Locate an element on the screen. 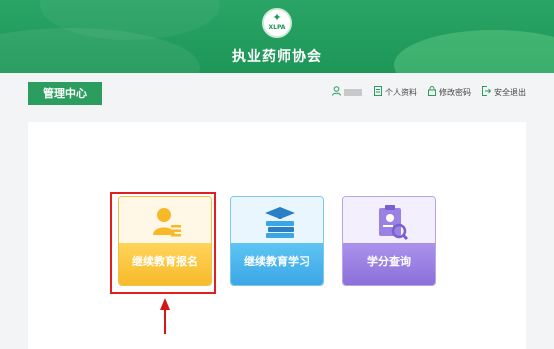 This screenshot has width=554, height=349. continuing-education-study-card: 继续教育学习 is located at coordinates (277, 241).